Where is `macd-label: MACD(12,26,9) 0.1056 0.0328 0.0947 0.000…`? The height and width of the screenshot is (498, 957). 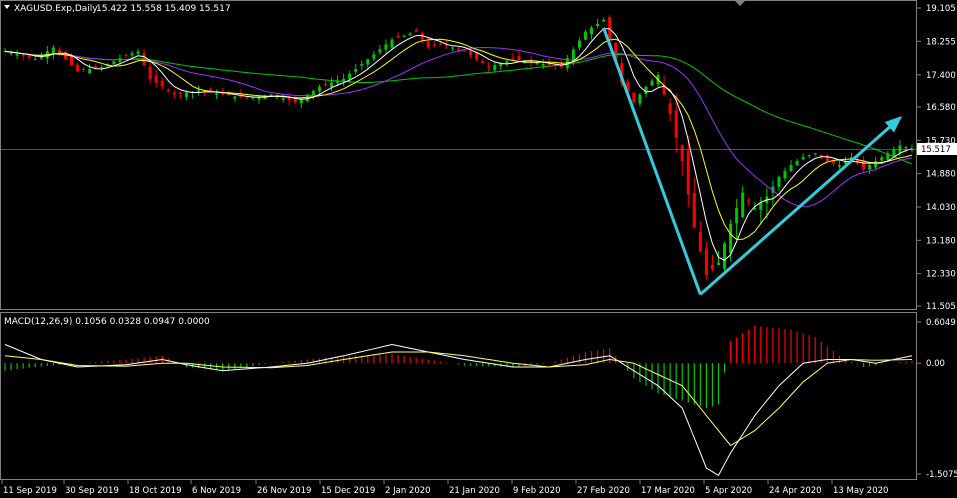 macd-label: MACD(12,26,9) 0.1056 0.0328 0.0947 0.000… is located at coordinates (107, 322).